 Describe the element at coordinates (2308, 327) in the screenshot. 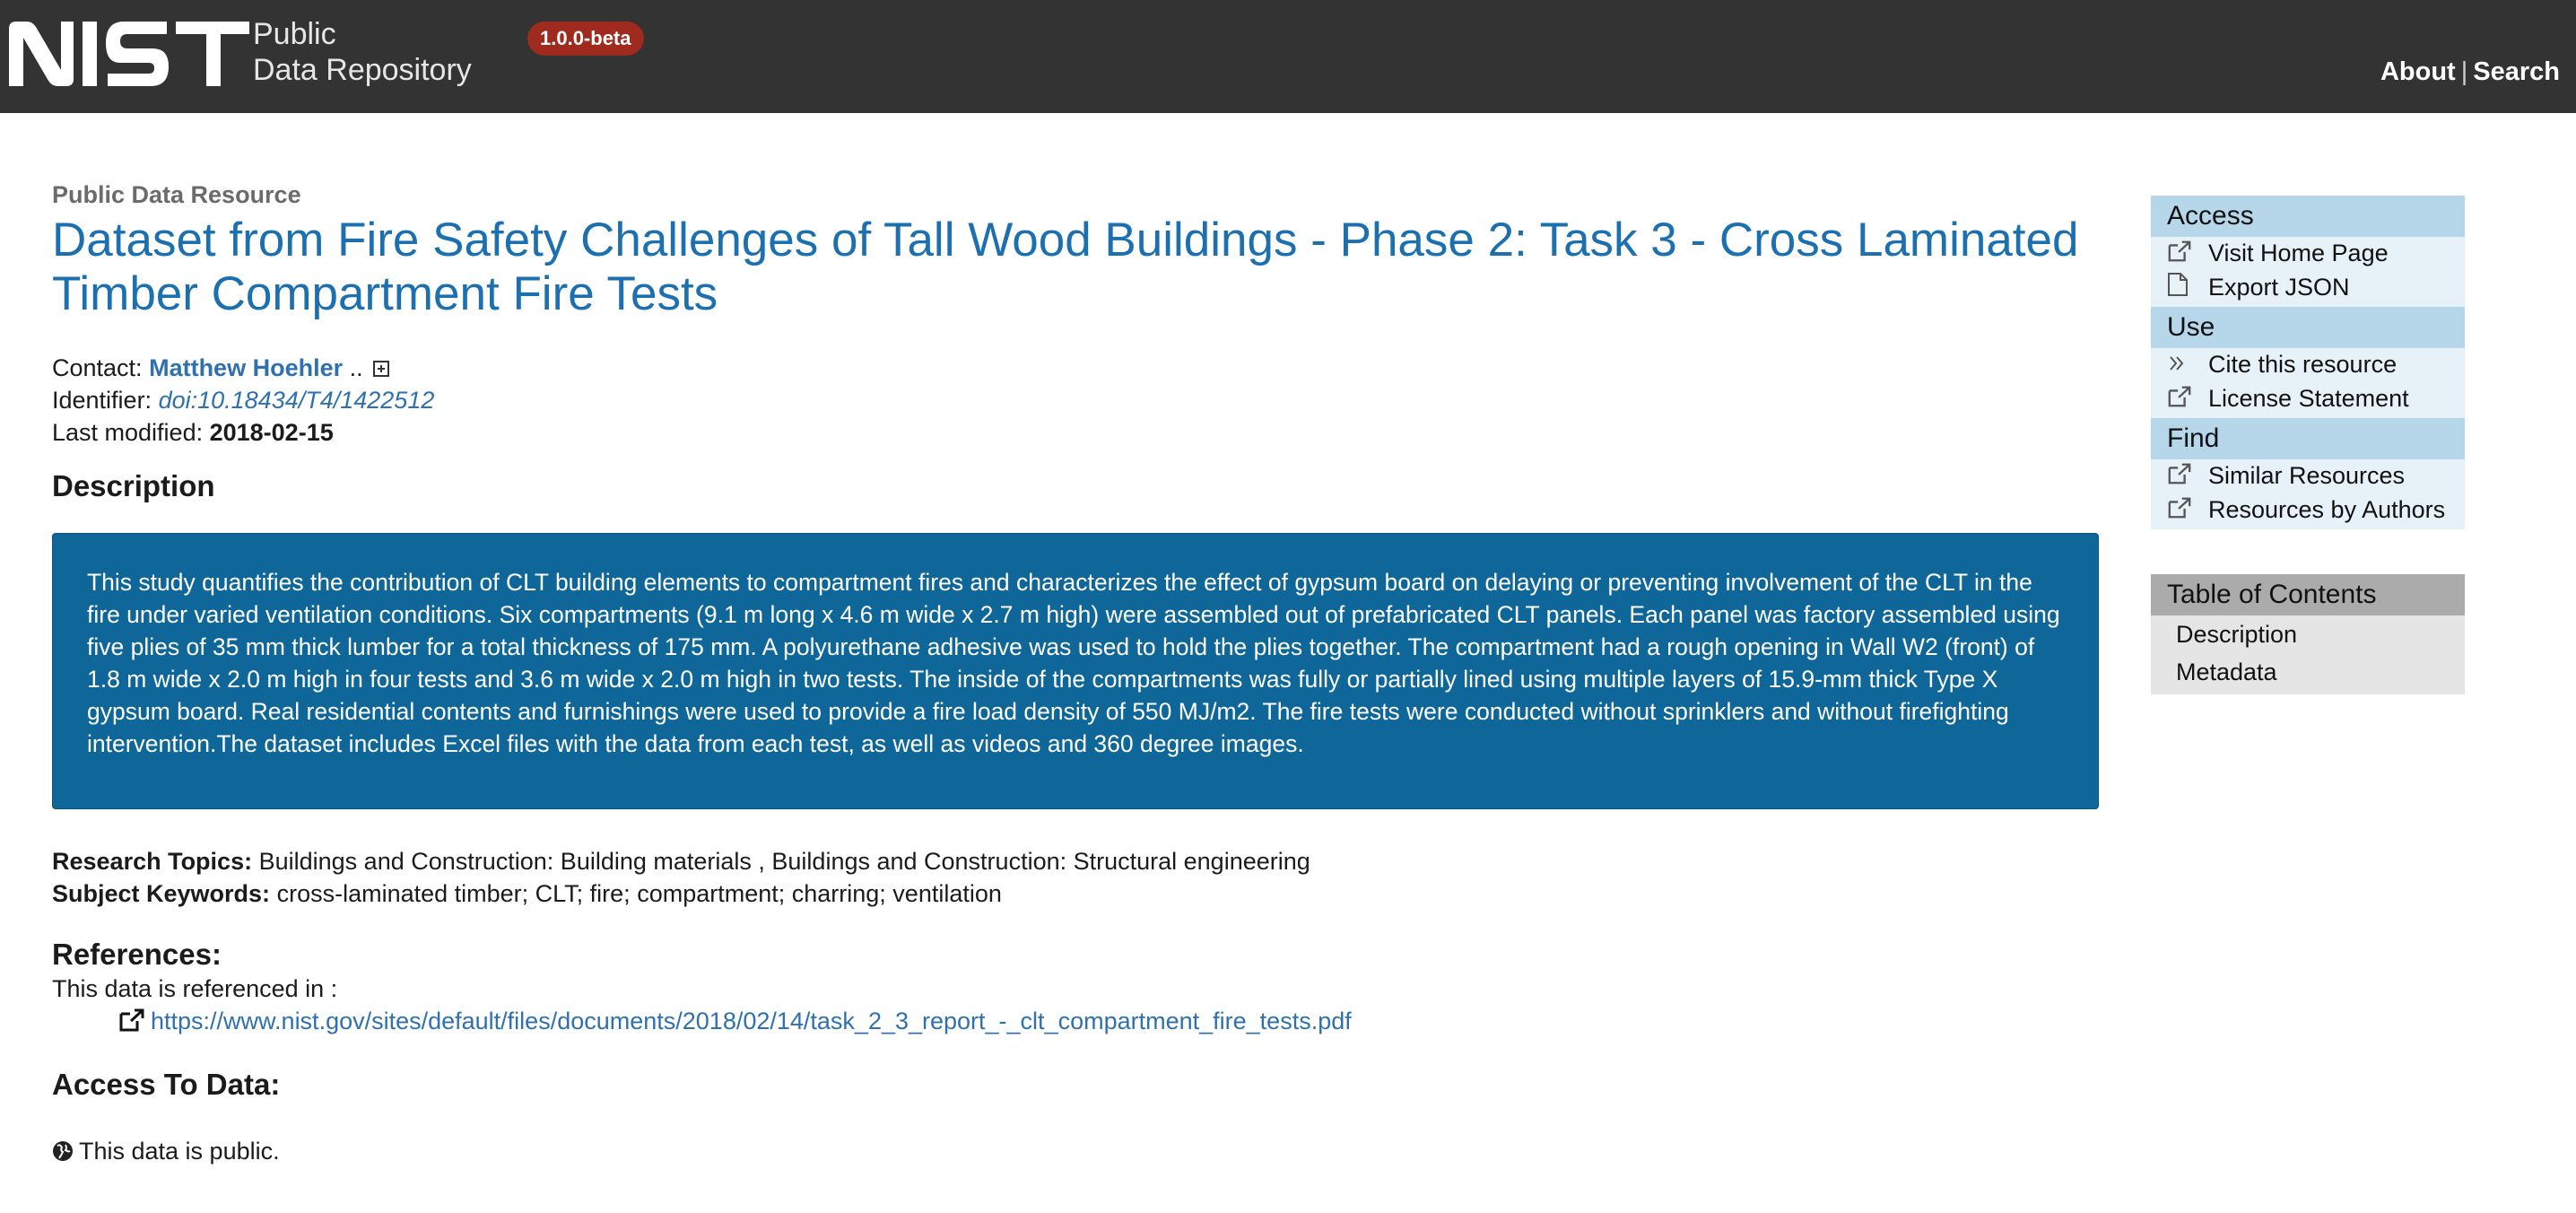

I see `sidebar-heading-use: Use` at that location.